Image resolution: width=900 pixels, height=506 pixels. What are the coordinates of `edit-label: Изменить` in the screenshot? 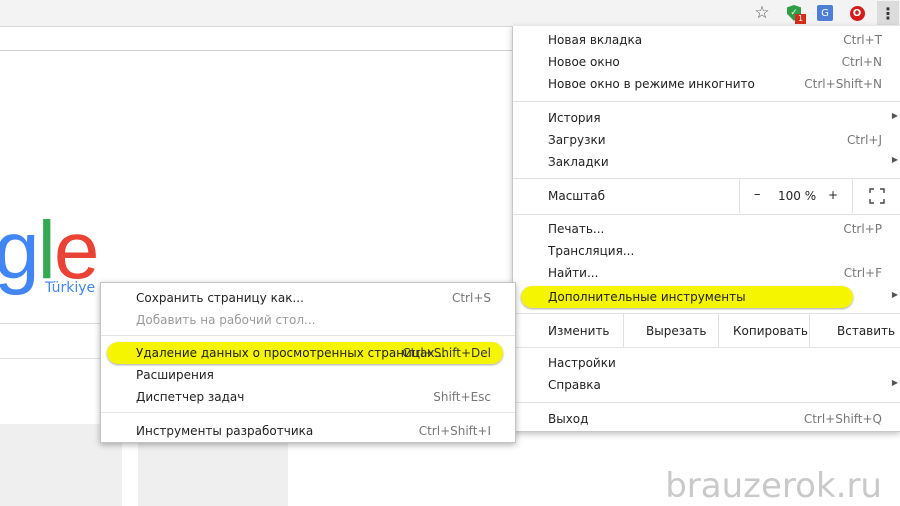 It's located at (579, 331).